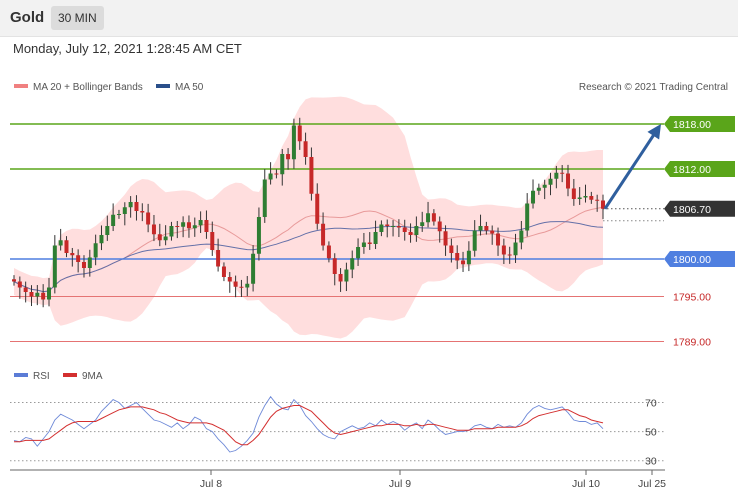  What do you see at coordinates (70, 375) in the screenshot?
I see `ma9-legend-swatch` at bounding box center [70, 375].